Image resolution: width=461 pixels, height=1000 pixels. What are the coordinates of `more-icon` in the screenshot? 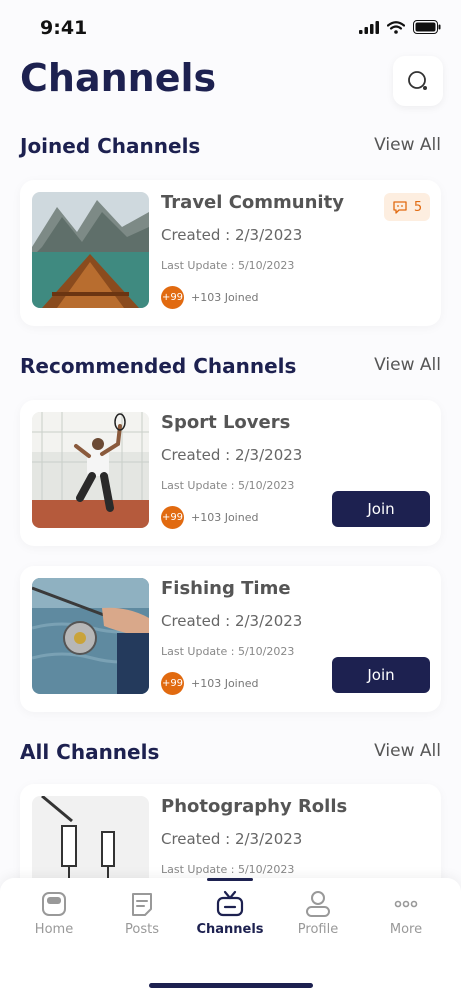 It's located at (406, 904).